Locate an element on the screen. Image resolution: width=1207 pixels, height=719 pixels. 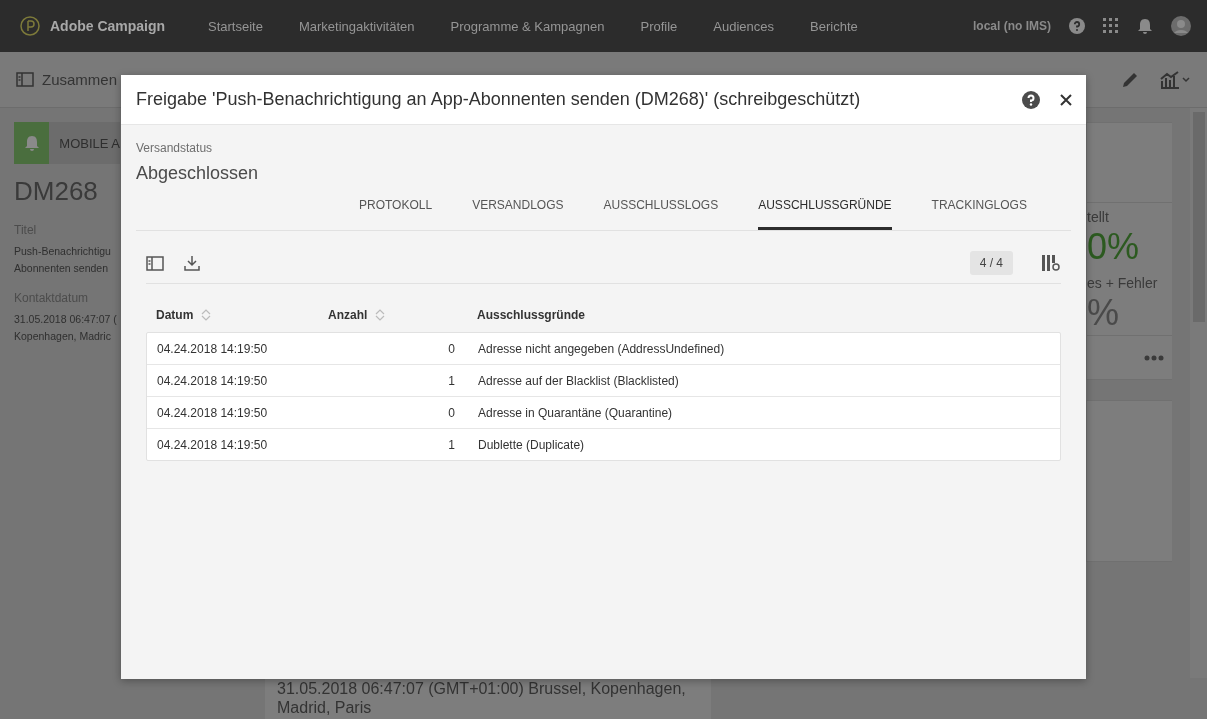
page-title: Zusammen is located at coordinates (80, 79).